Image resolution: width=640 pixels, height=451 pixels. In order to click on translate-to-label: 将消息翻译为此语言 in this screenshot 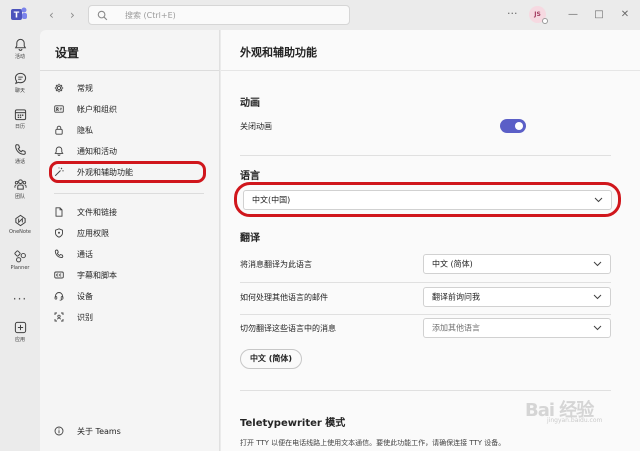, I will do `click(276, 264)`.